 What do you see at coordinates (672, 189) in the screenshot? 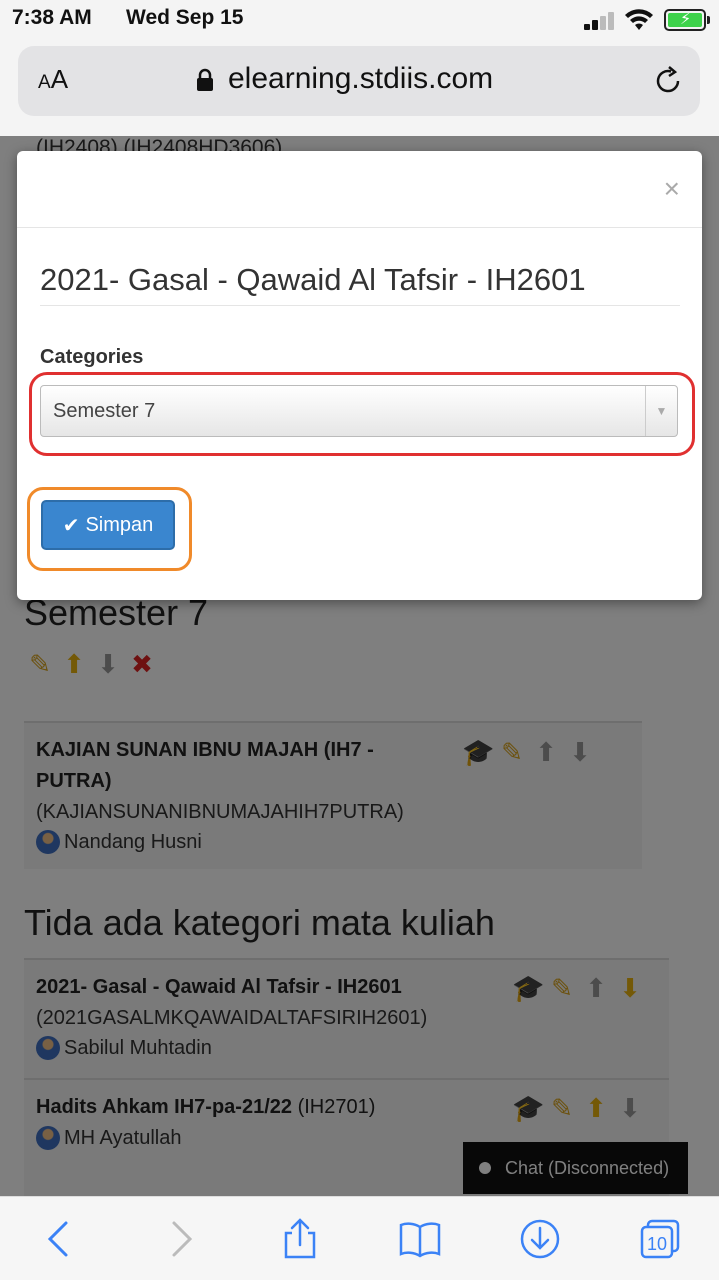
I see `close-icon: ×` at bounding box center [672, 189].